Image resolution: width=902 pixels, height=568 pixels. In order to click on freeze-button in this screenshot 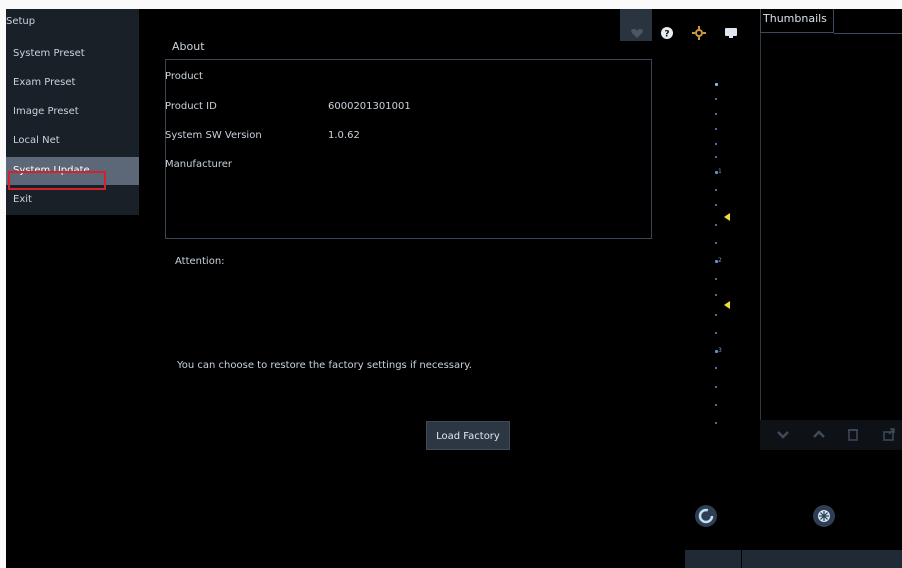, I will do `click(824, 516)`.